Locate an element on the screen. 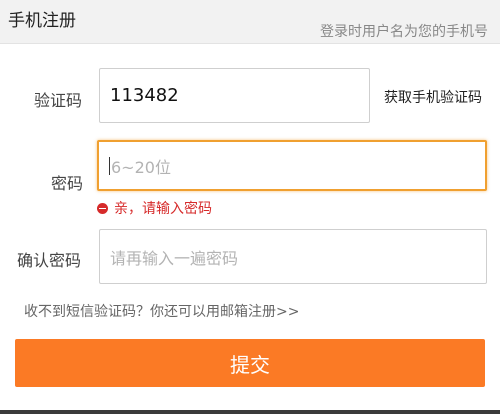 This screenshot has width=500, height=414. confirm-password-input: 请再输入一遍密码 is located at coordinates (293, 256).